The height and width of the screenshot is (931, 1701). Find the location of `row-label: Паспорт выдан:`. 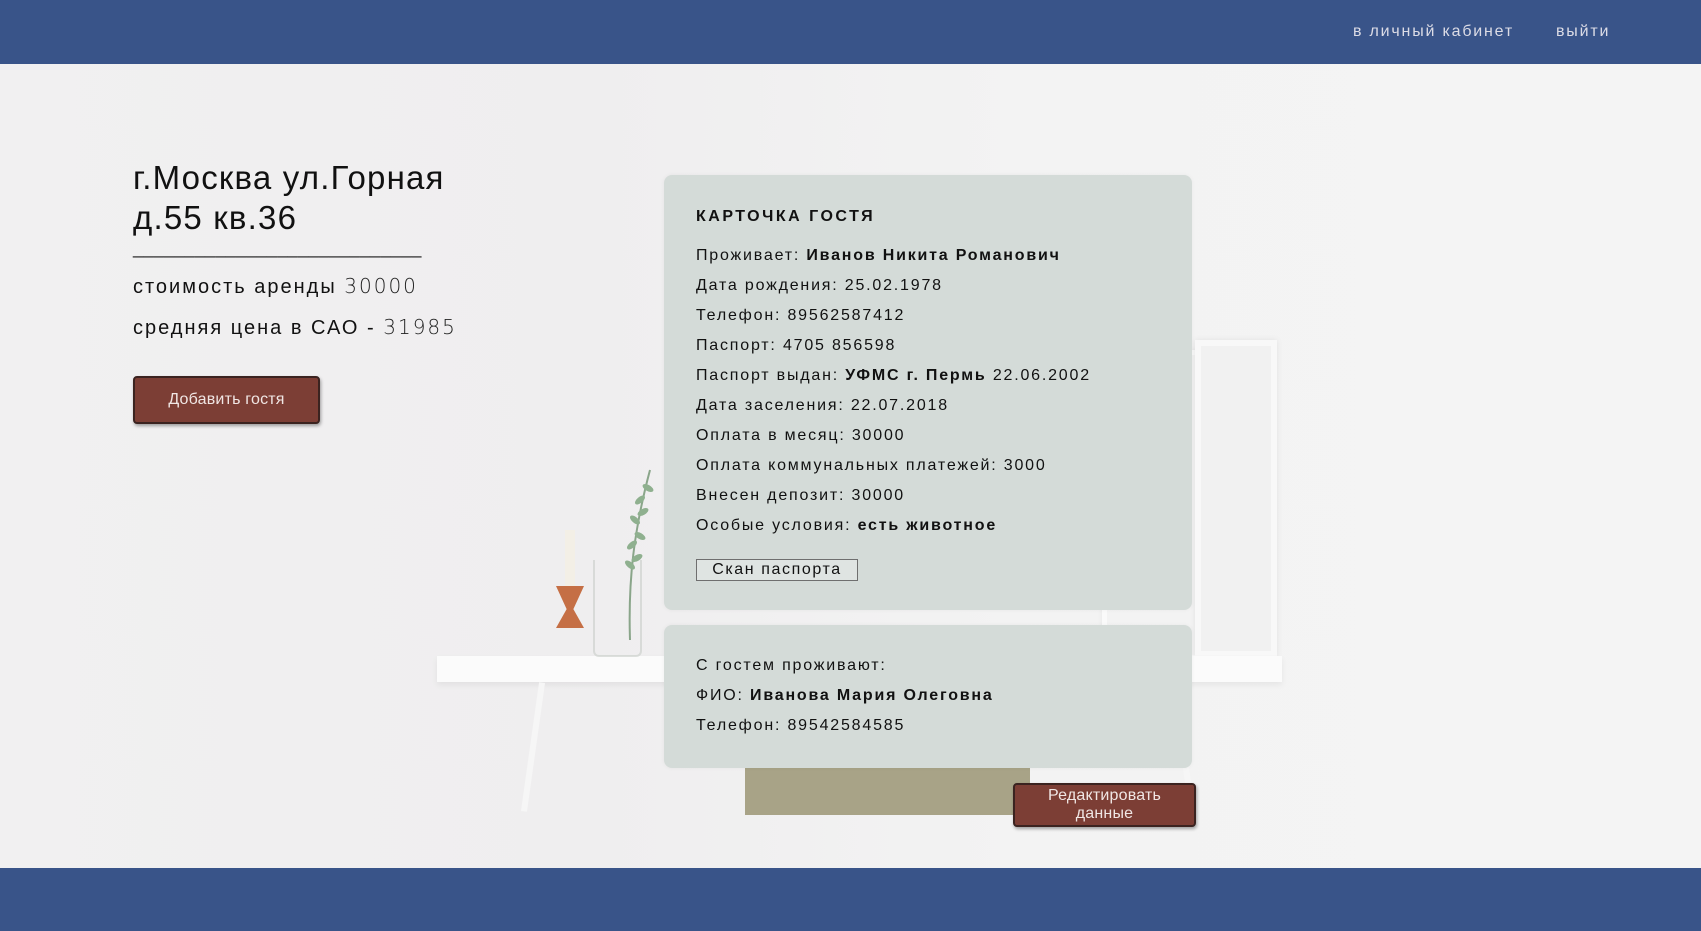

row-label: Паспорт выдан: is located at coordinates (767, 375).